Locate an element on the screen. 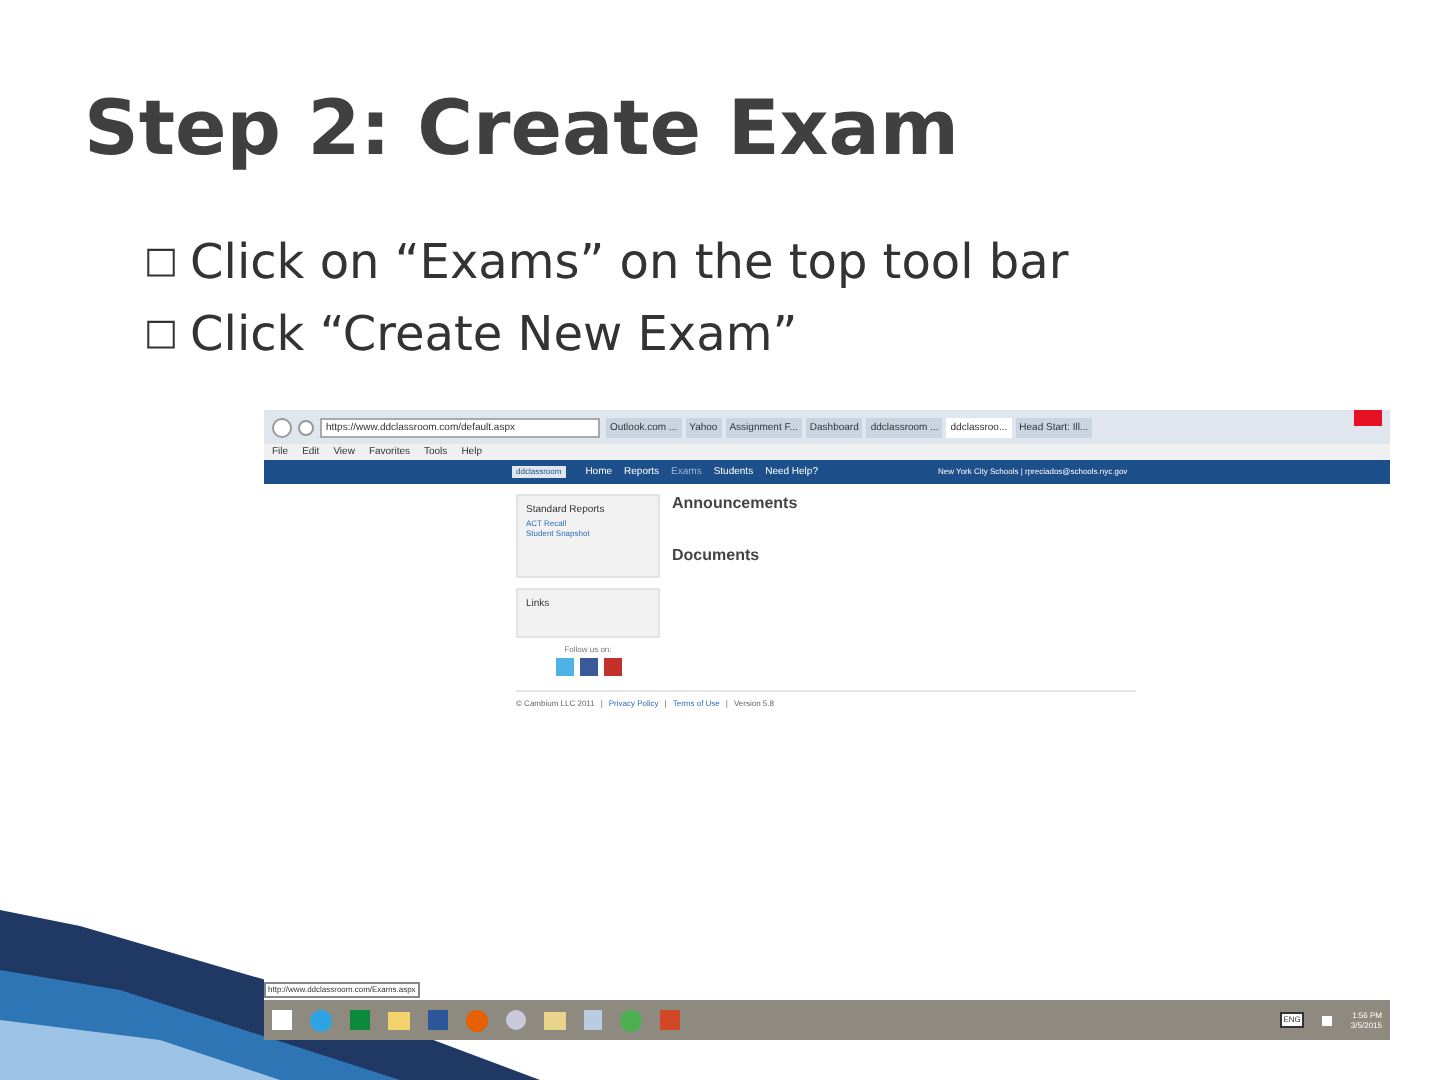  forward-icon is located at coordinates (306, 427).